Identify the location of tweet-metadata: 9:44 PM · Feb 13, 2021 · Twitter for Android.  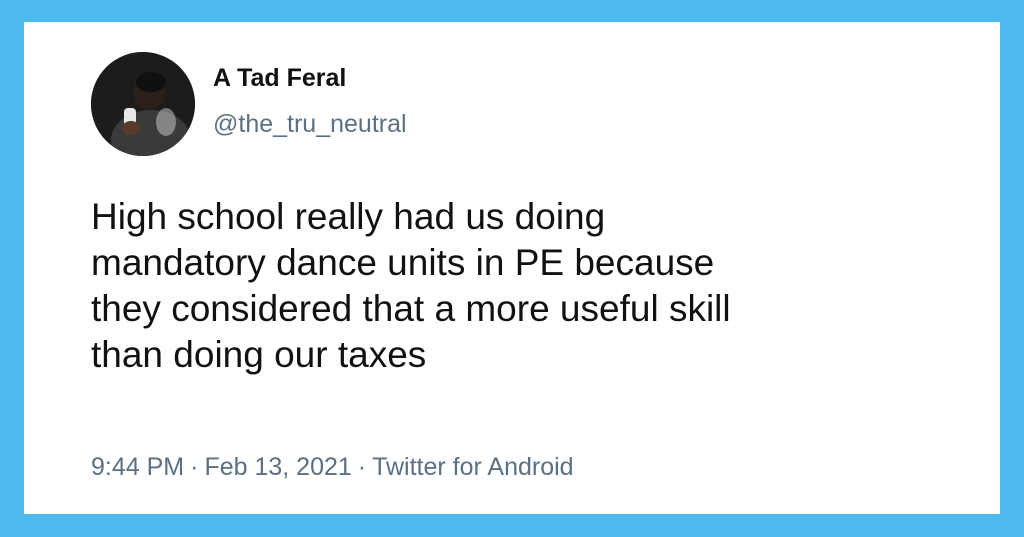
(332, 467).